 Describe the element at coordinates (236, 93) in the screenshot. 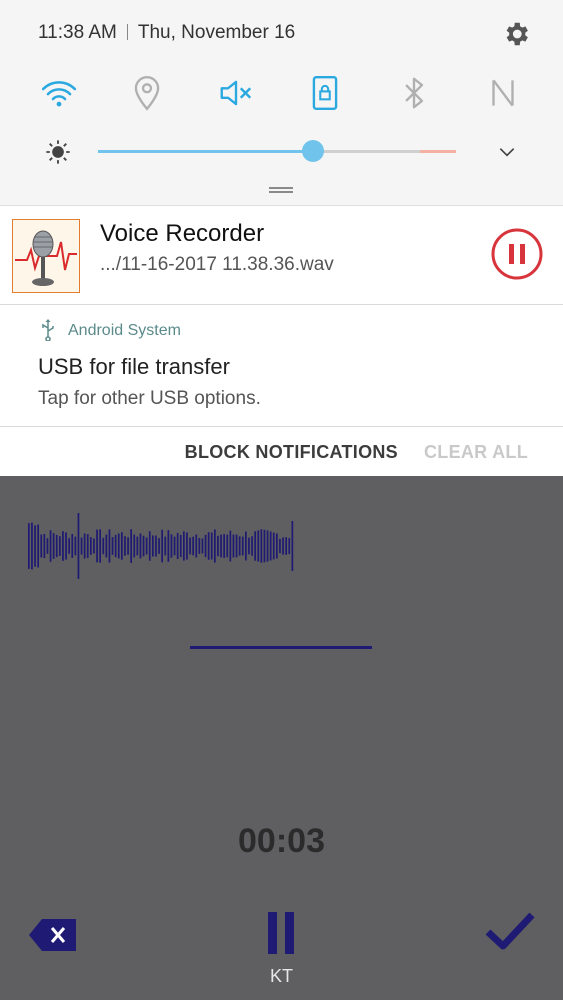

I see `mute-icon` at that location.